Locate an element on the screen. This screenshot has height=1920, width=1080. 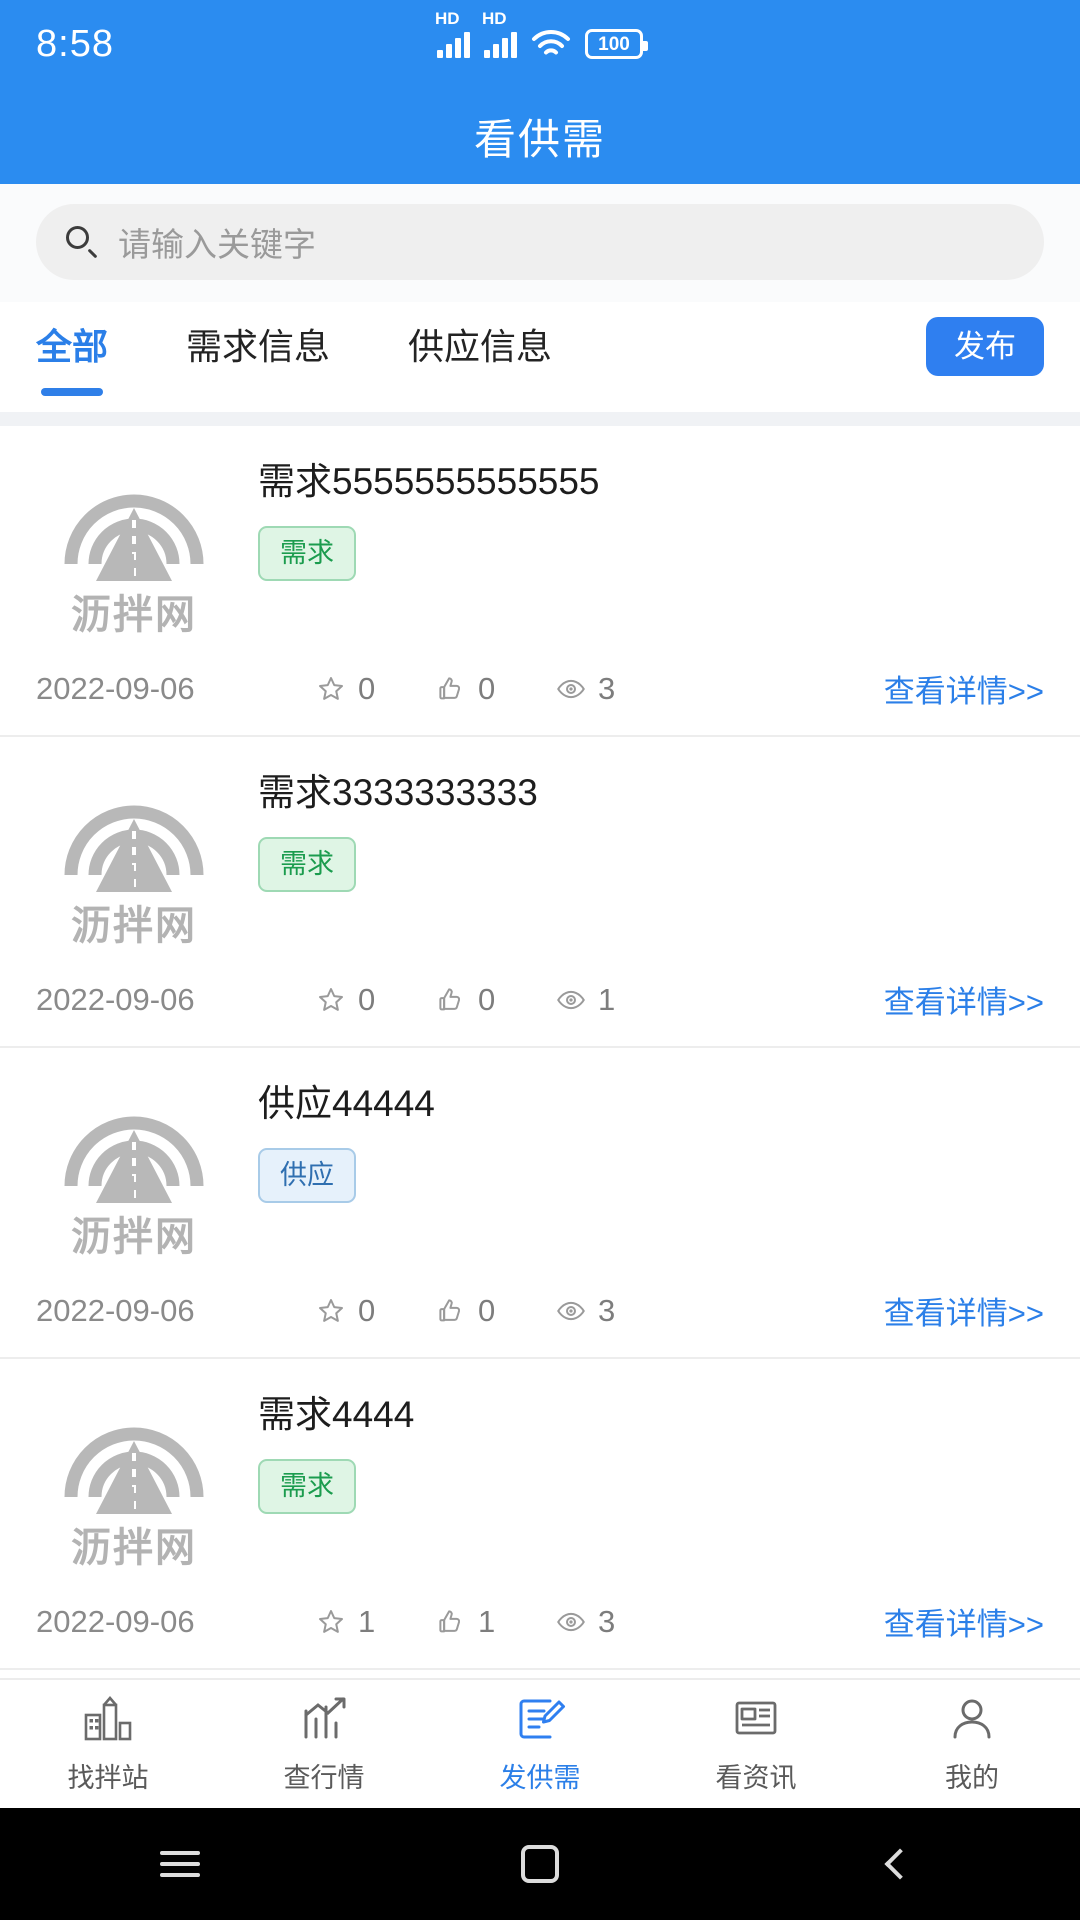
android-system-bar is located at coordinates (540, 1864).